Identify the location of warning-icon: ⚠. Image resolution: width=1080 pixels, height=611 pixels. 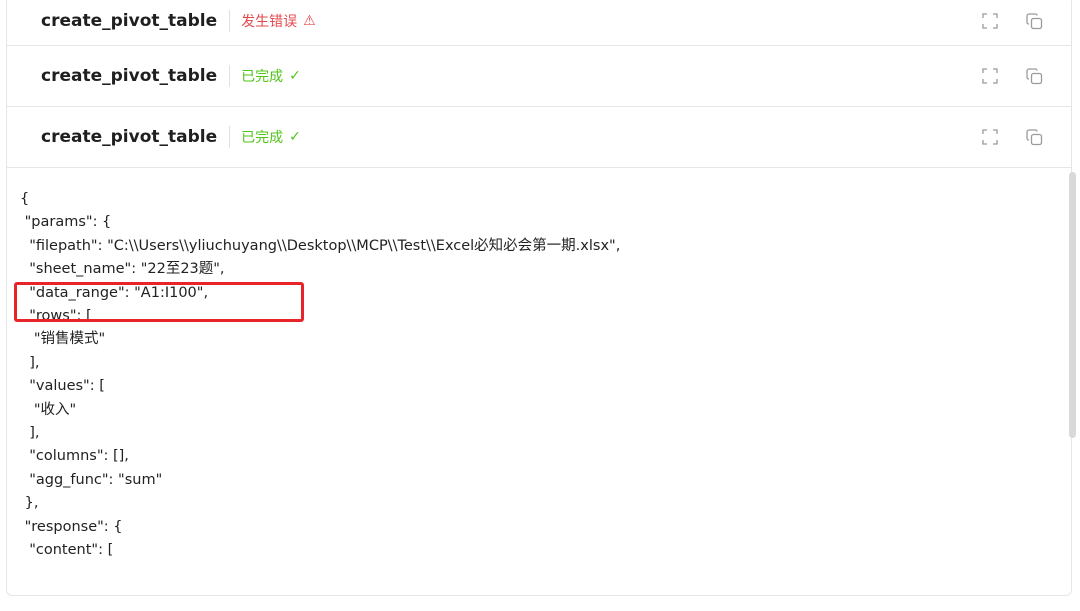
(309, 21).